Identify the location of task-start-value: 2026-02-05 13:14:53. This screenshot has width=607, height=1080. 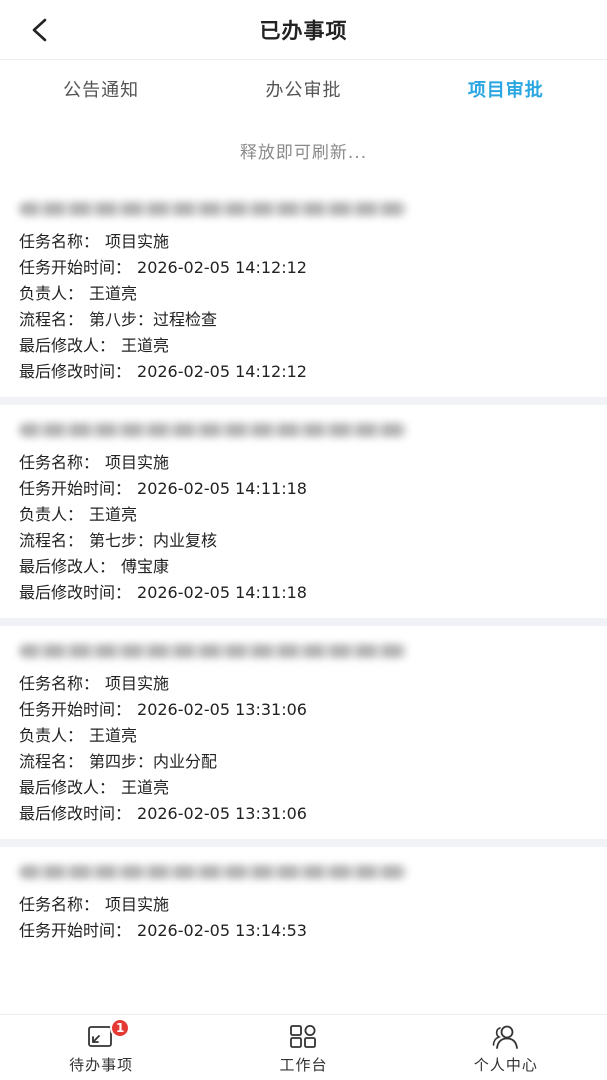
(222, 930).